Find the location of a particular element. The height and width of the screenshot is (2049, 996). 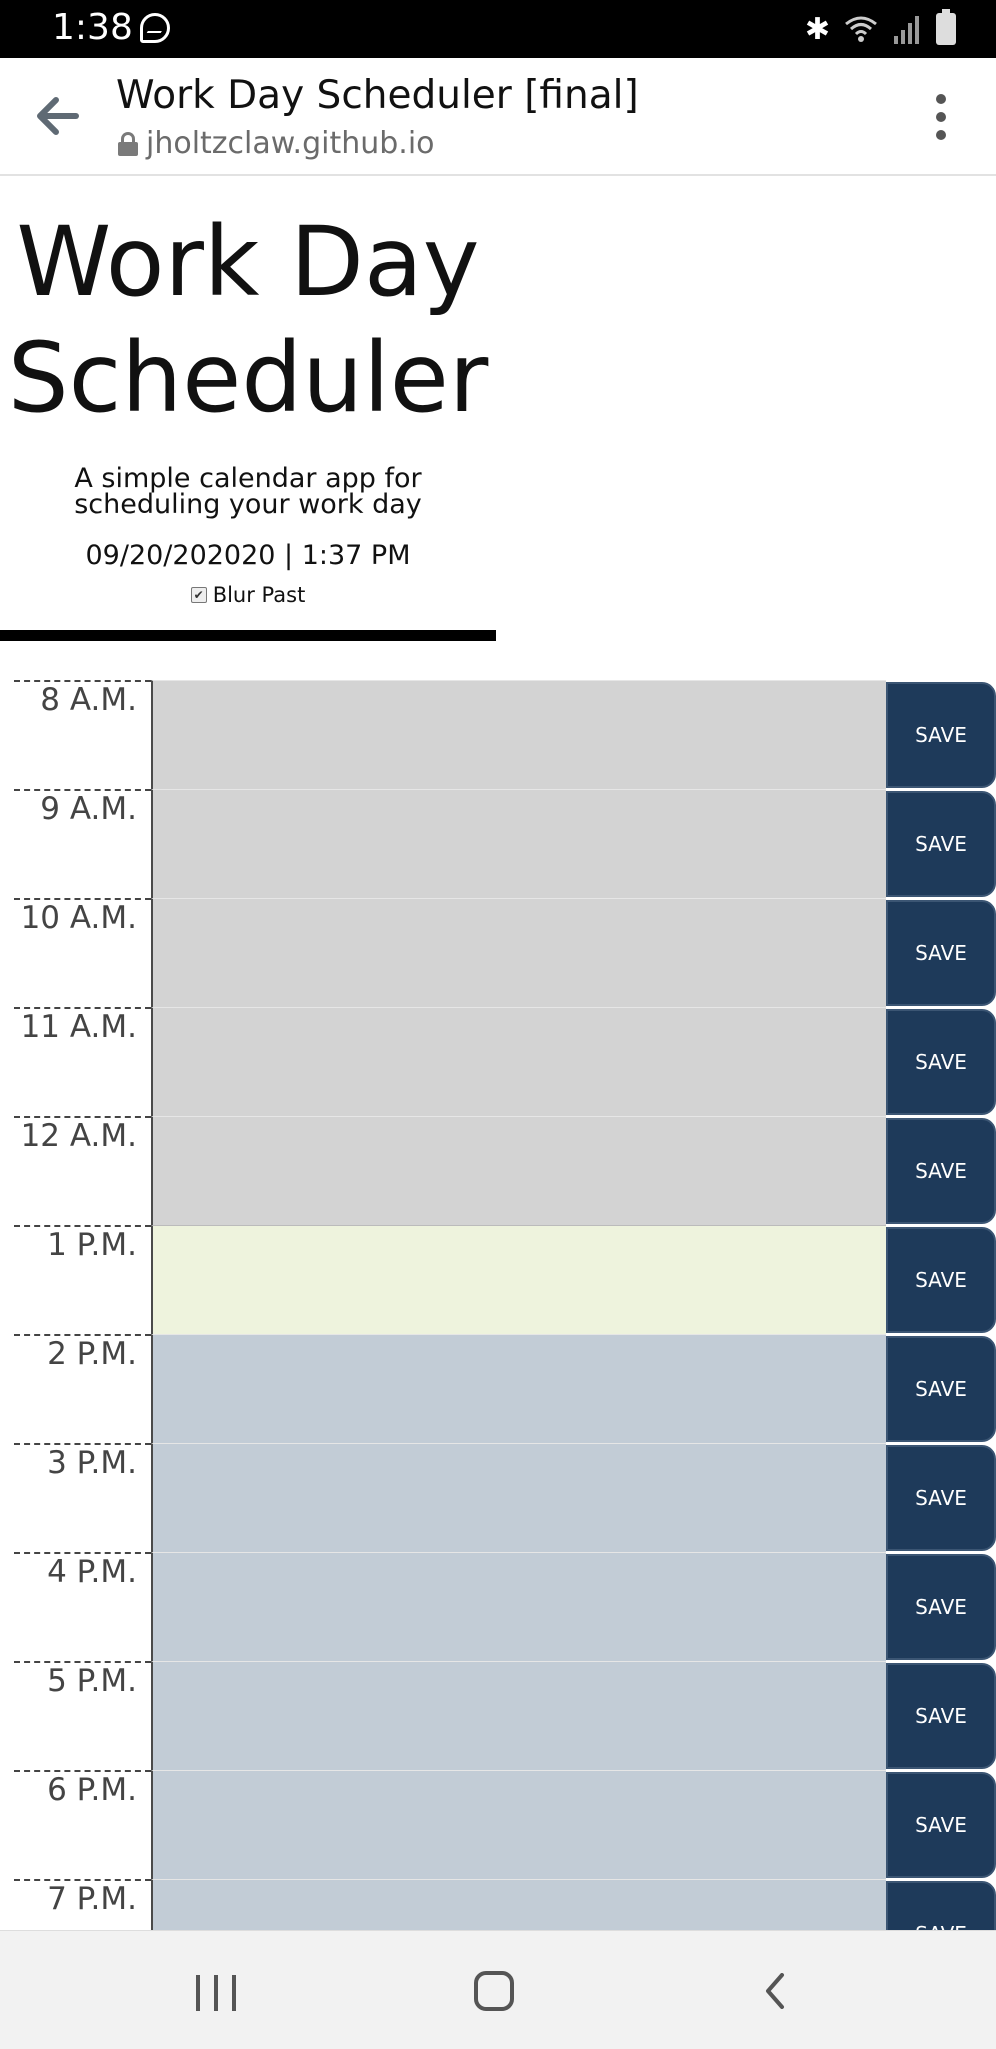

time-block-row: 9 A.M. SAVE is located at coordinates (505, 843).